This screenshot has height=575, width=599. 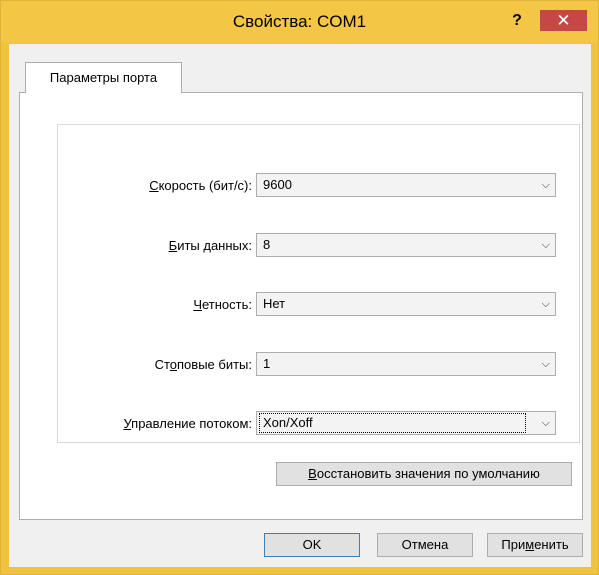 I want to click on data-bits-label: Биты данных:, so click(x=210, y=245).